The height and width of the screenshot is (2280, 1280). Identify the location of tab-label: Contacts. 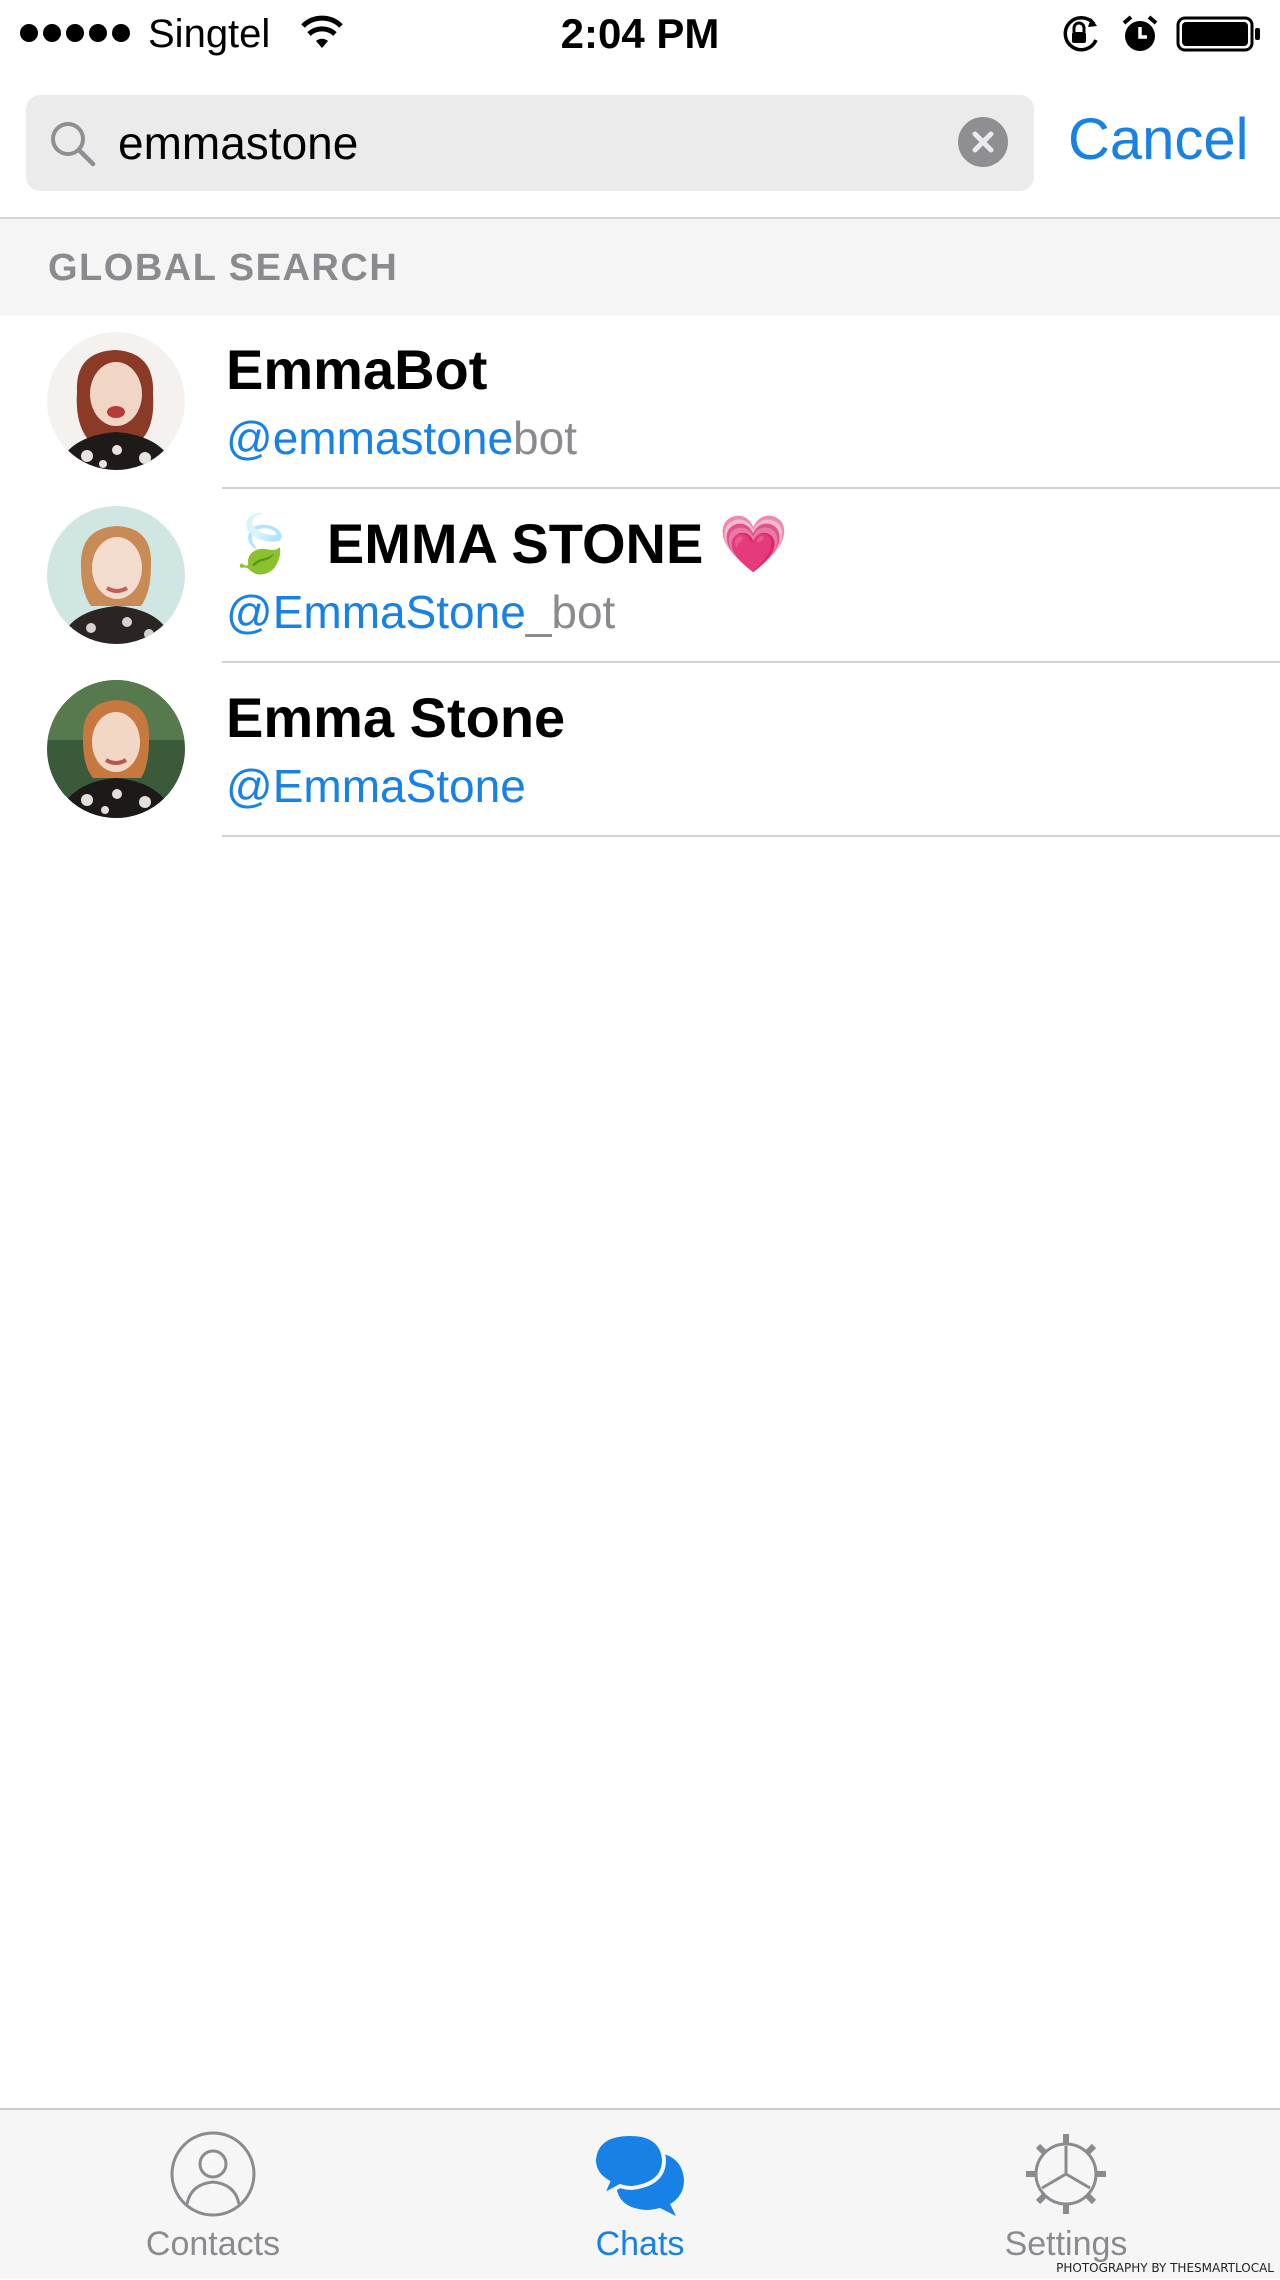
(213, 2244).